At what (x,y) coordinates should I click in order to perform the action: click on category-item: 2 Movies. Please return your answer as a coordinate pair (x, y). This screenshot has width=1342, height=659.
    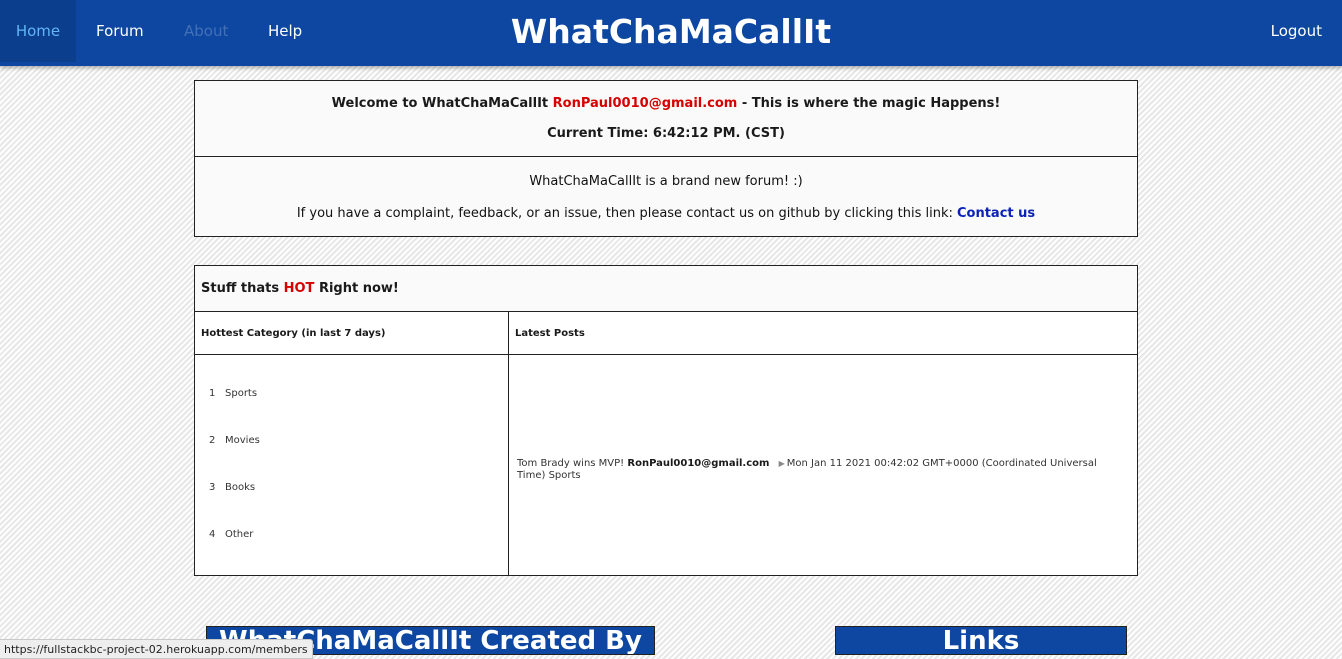
    Looking at the image, I should click on (234, 458).